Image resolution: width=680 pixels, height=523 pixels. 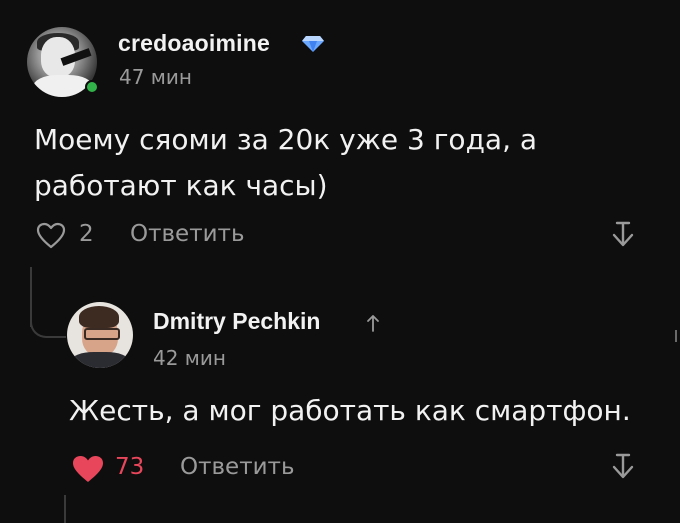 What do you see at coordinates (92, 87) in the screenshot?
I see `online-status-icon` at bounding box center [92, 87].